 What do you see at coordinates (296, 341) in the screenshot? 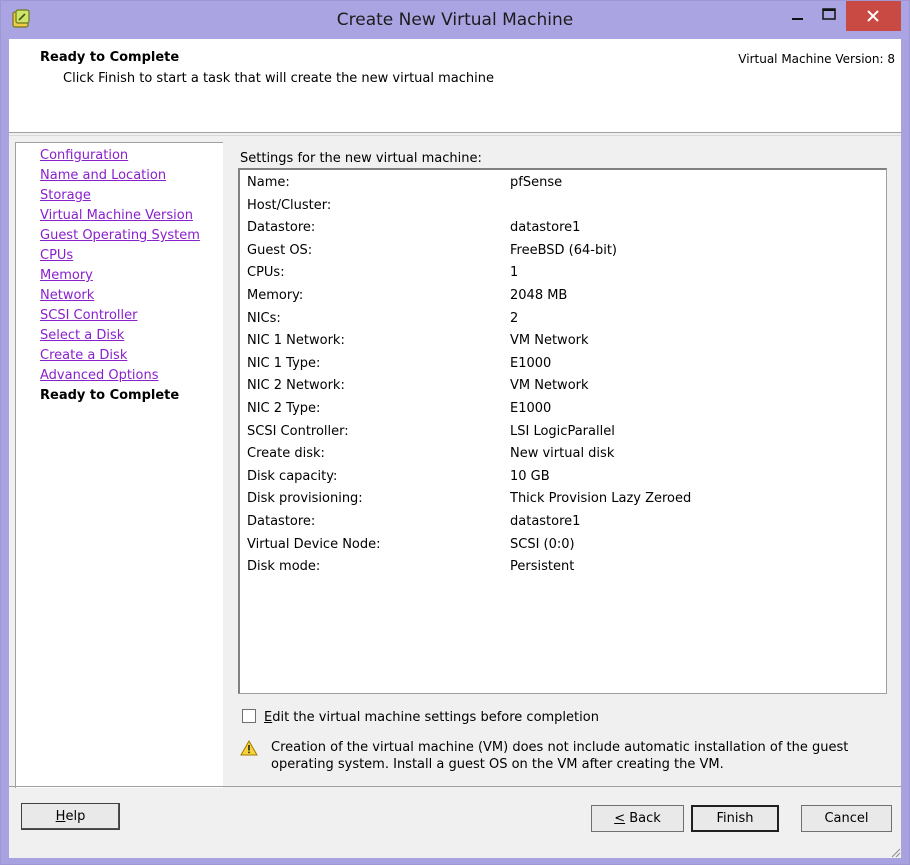
I see `settings-row-key: NIC 1 Network:` at bounding box center [296, 341].